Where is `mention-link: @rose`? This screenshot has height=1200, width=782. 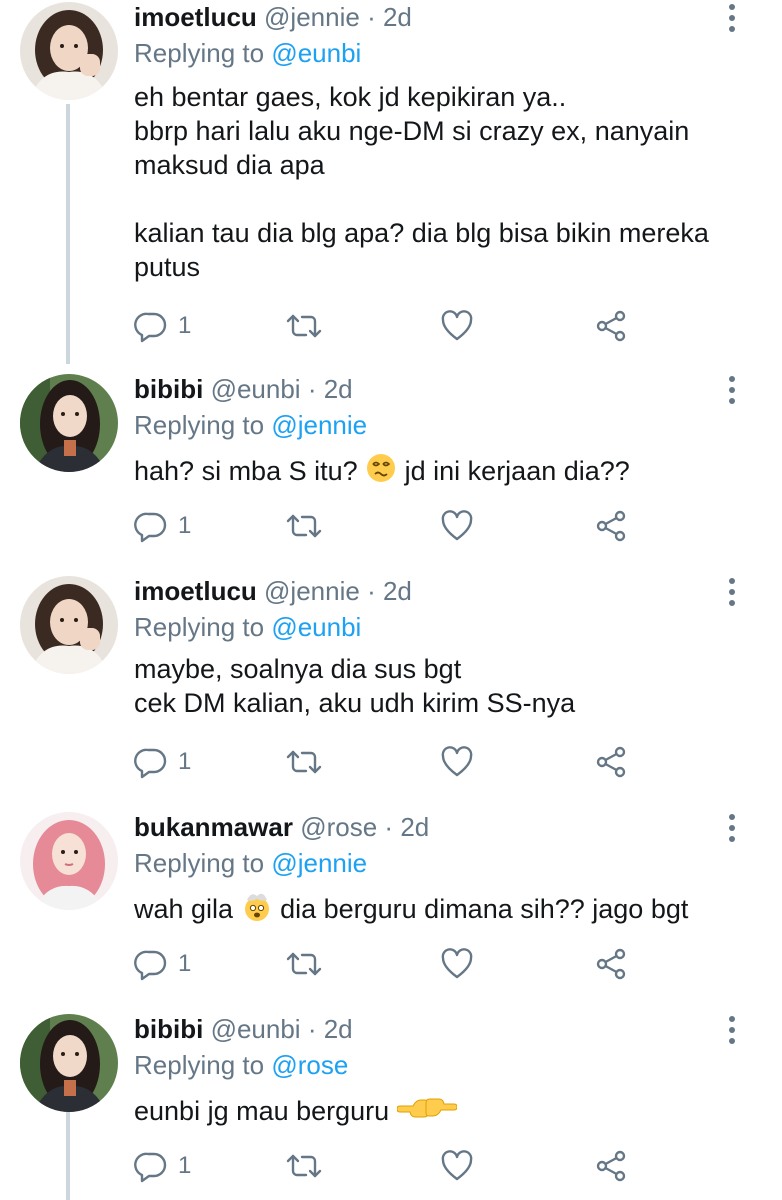
mention-link: @rose is located at coordinates (309, 1065).